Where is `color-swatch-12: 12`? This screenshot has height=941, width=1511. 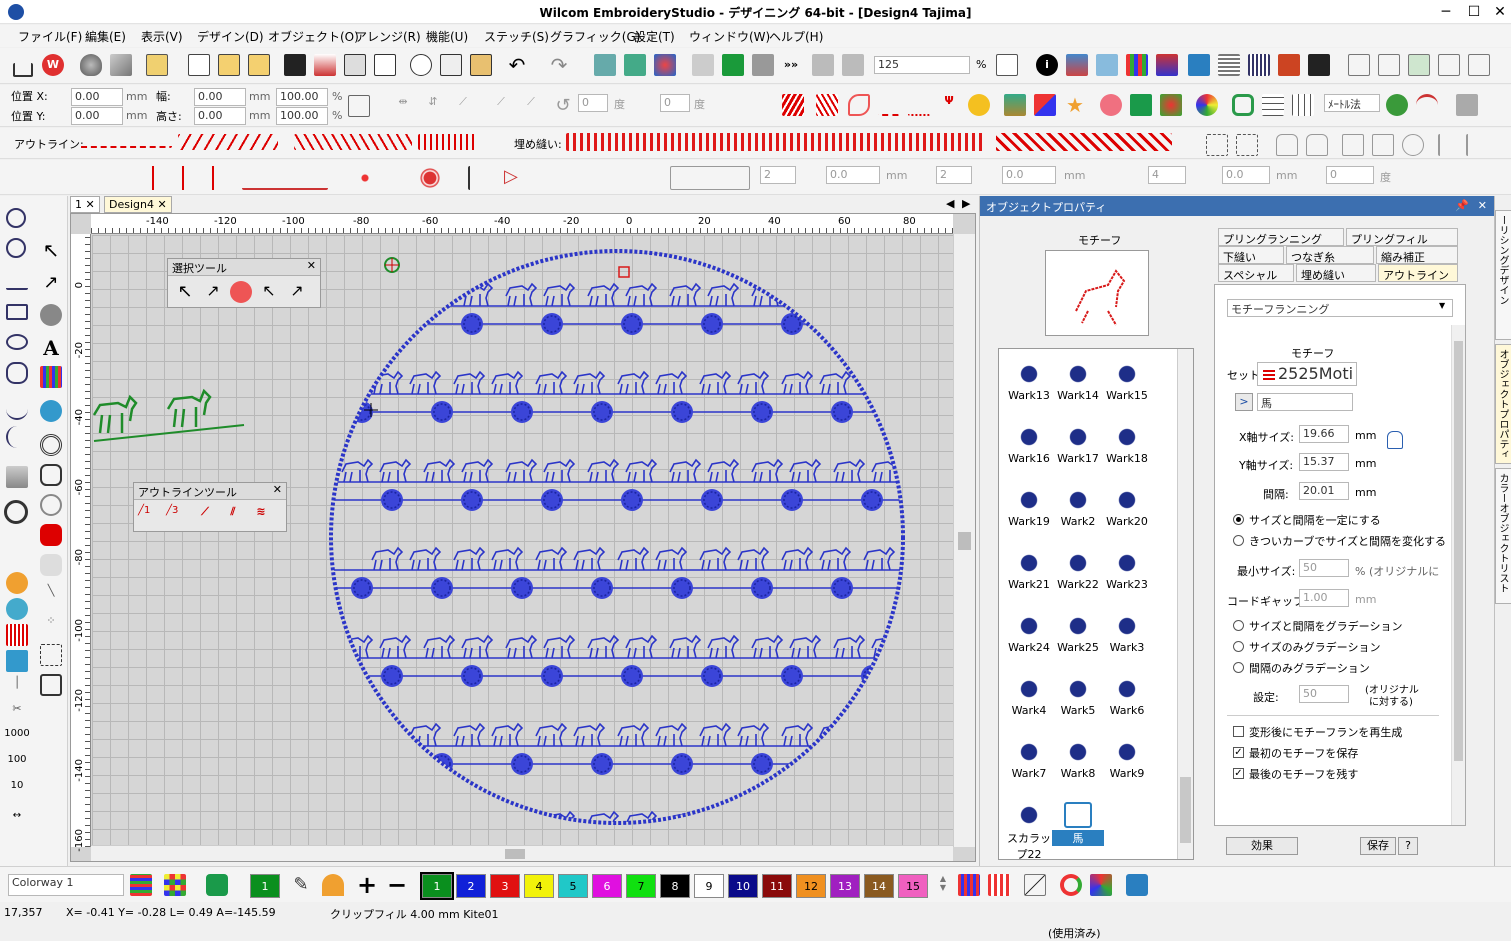 color-swatch-12: 12 is located at coordinates (811, 886).